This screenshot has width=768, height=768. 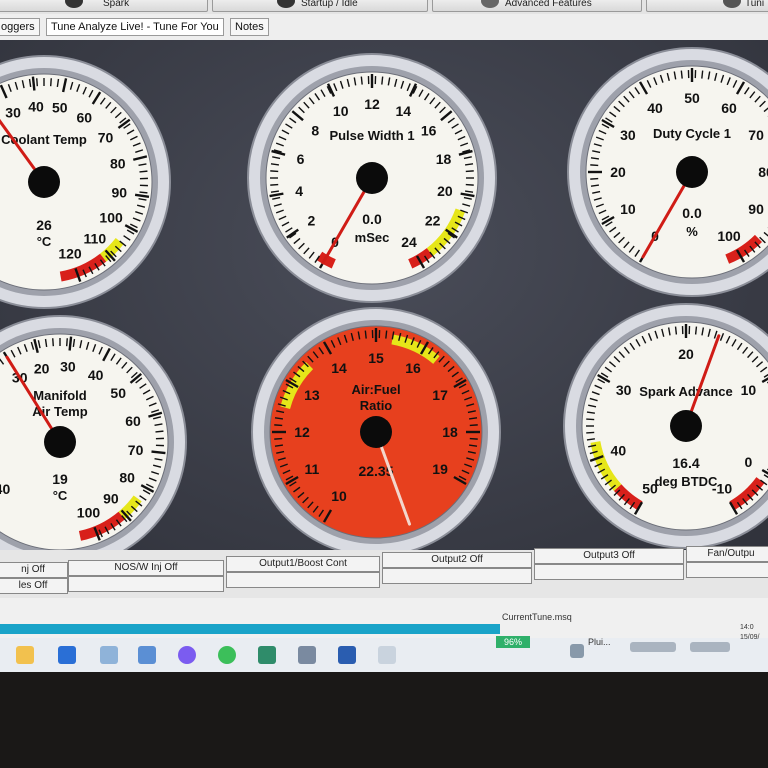 I want to click on gauge-tick-label: 70, so click(x=106, y=137).